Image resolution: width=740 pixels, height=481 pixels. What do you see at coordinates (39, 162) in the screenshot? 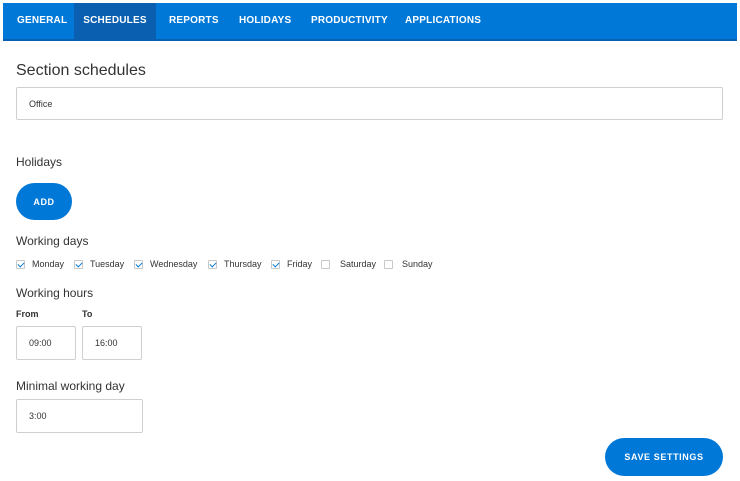
I see `holidays-label: Holidays` at bounding box center [39, 162].